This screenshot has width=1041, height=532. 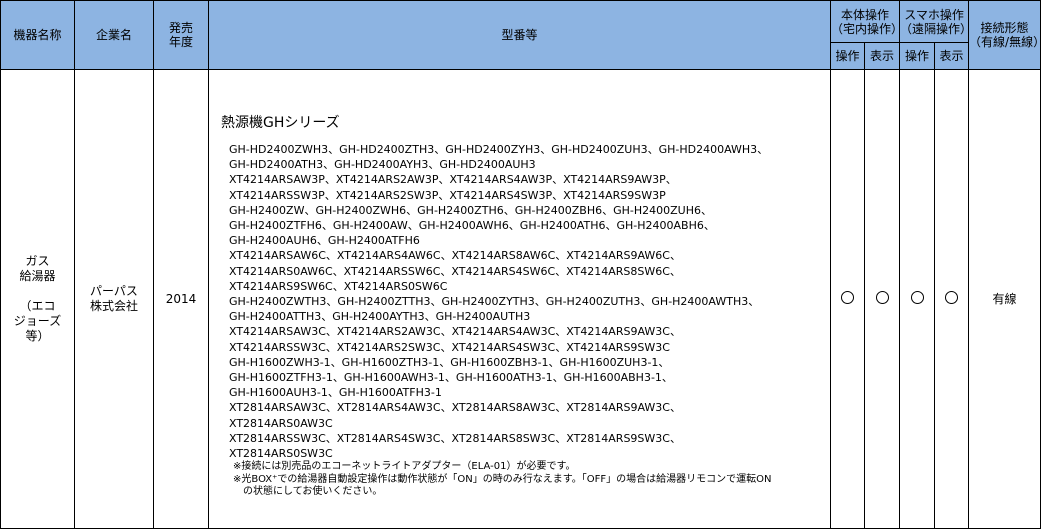 I want to click on model-line: XT2814ARS0SW3C, so click(x=281, y=454).